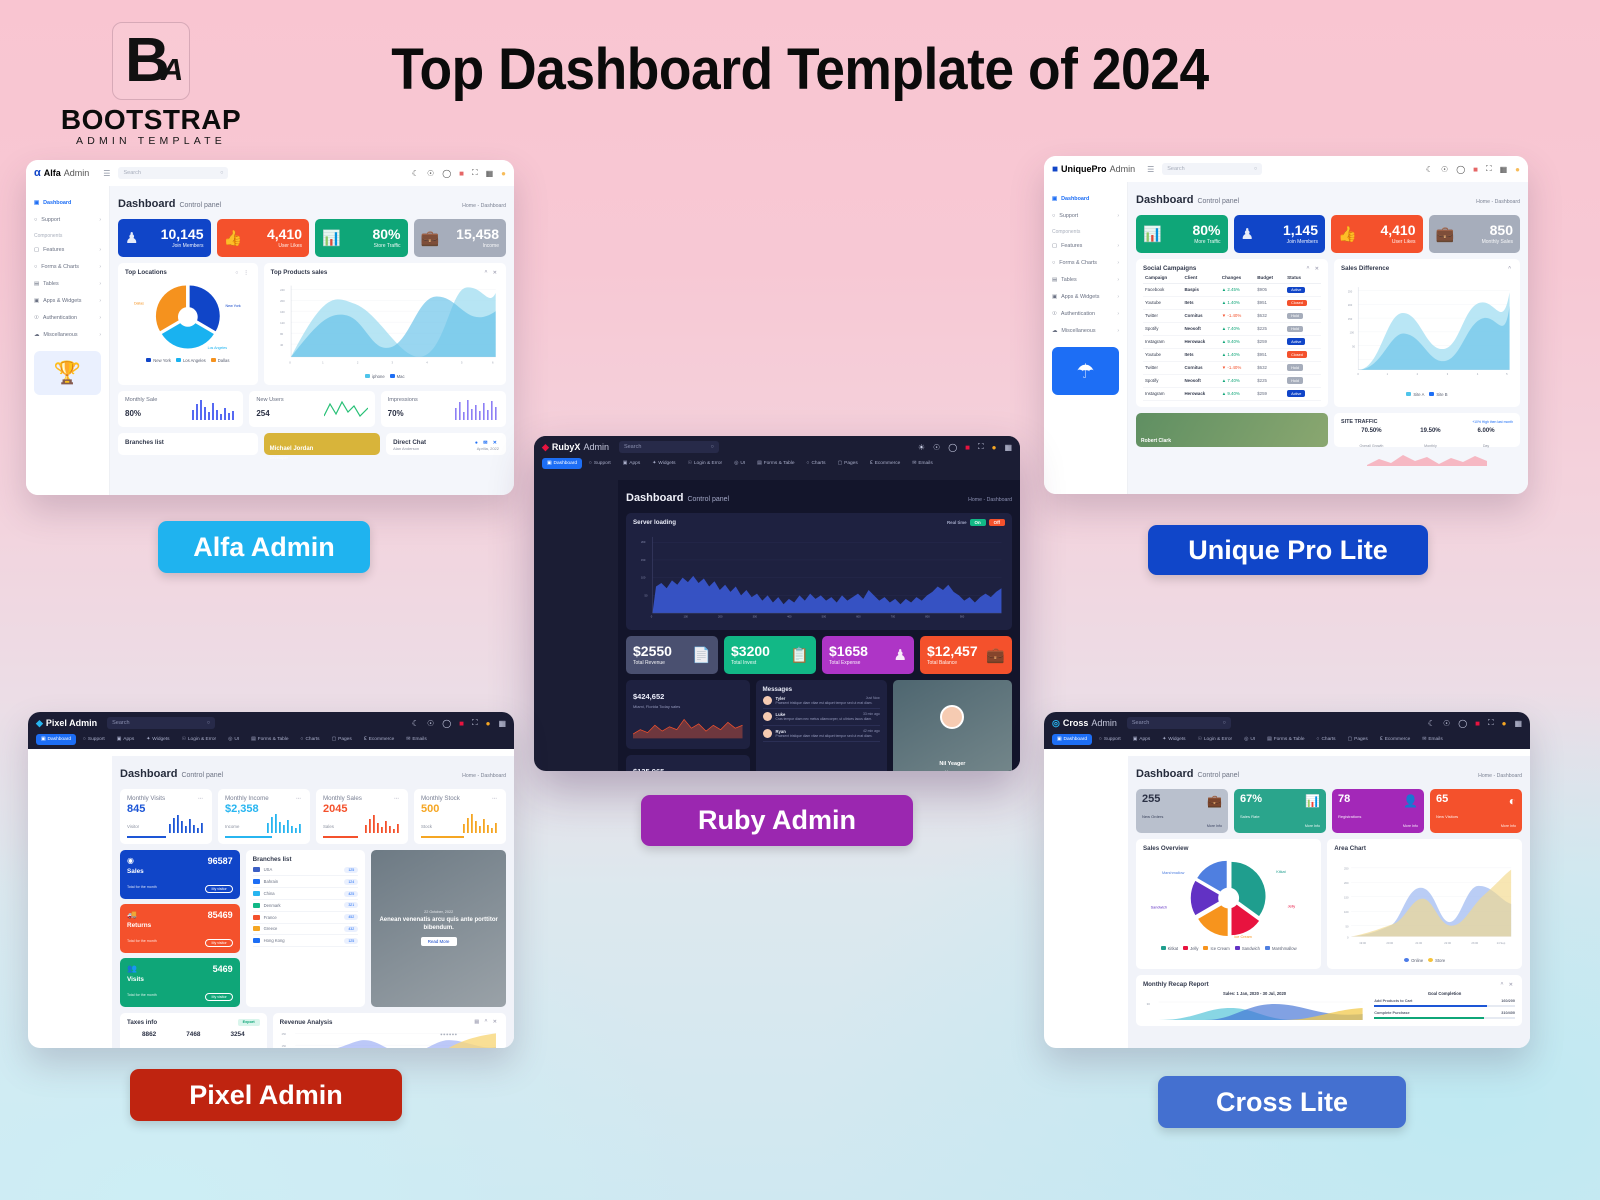 The image size is (1600, 1200). What do you see at coordinates (770, 655) in the screenshot?
I see `stat-card: $3200 Total Invest 📋` at bounding box center [770, 655].